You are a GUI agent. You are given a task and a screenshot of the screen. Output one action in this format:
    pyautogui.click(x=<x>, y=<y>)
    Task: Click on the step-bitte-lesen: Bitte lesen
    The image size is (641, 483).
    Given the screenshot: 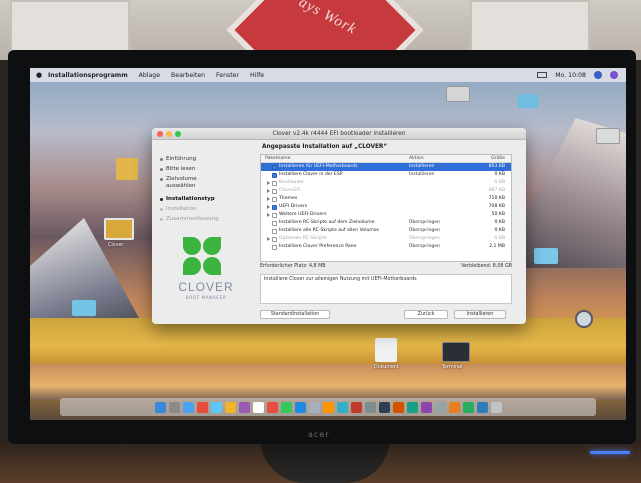 What is the action you would take?
    pyautogui.click(x=177, y=169)
    